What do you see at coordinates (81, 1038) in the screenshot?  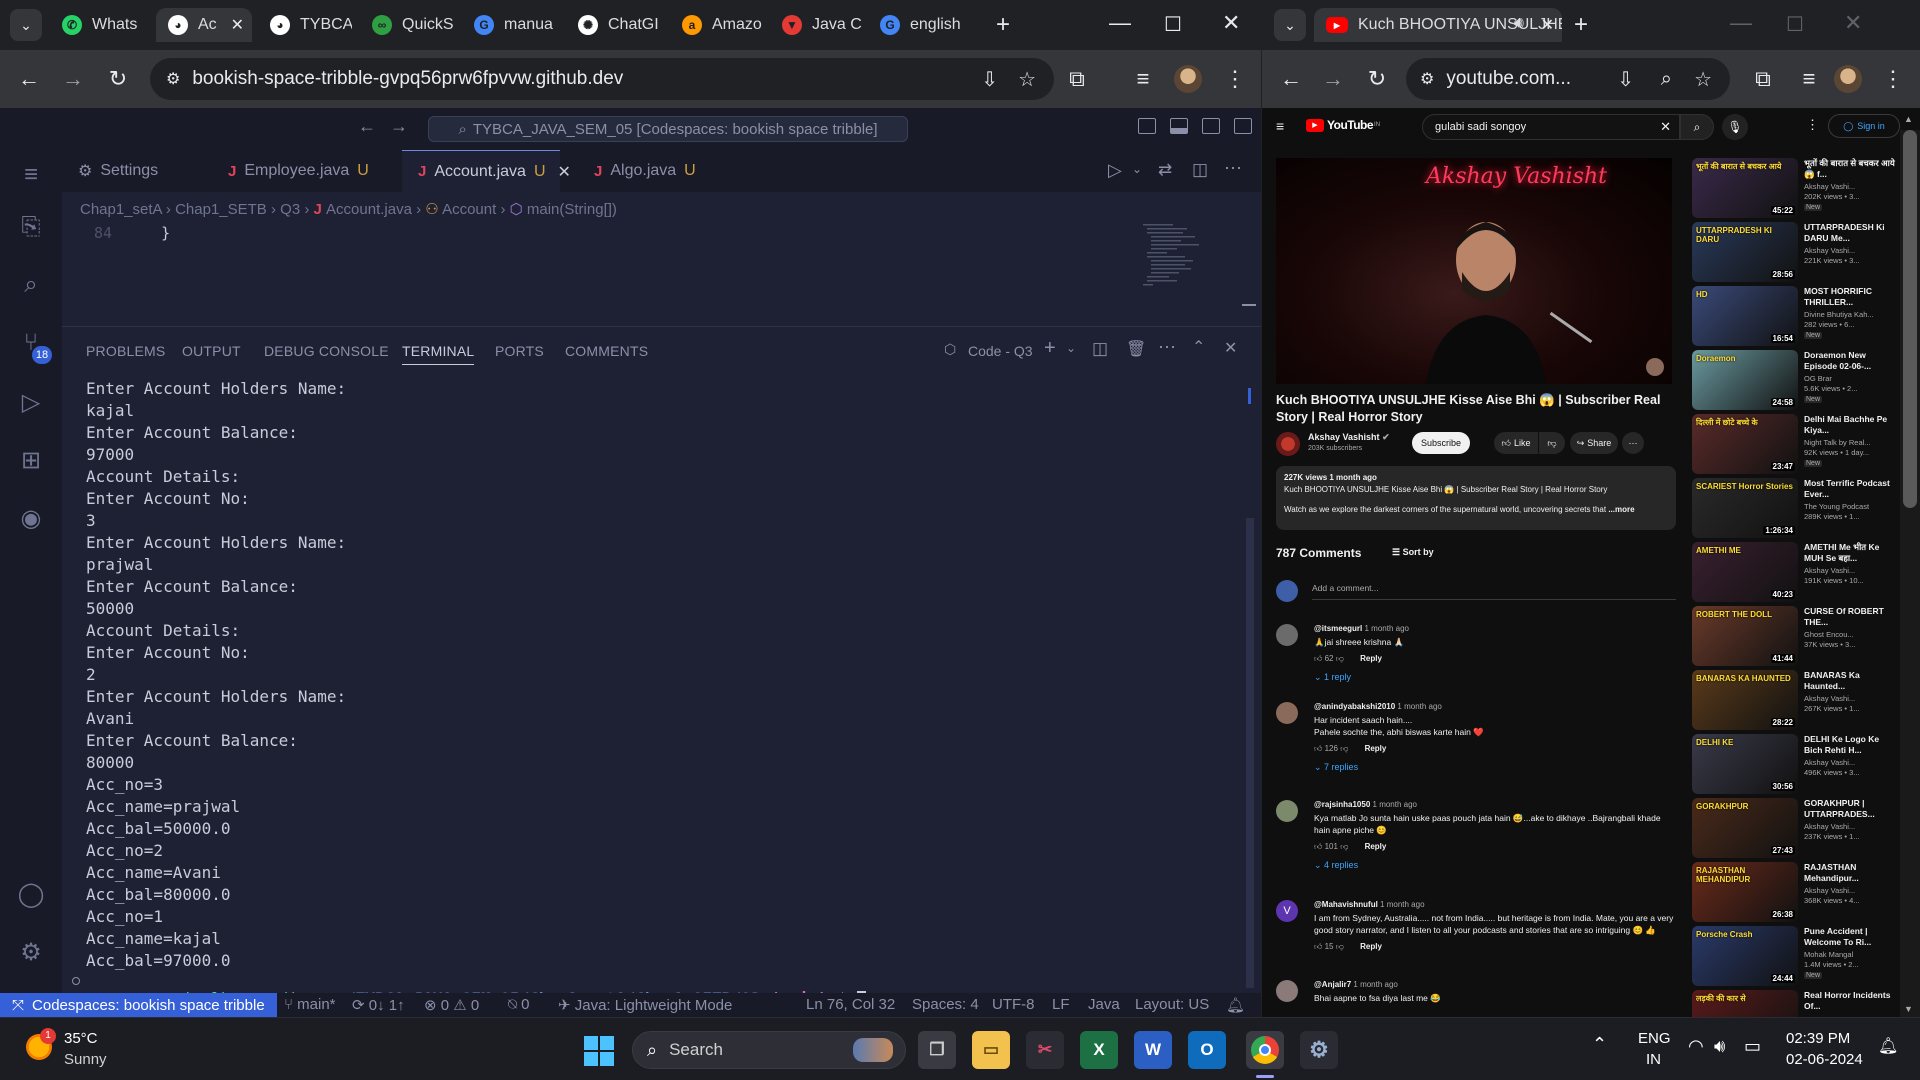 I see `temperature: 35°C` at bounding box center [81, 1038].